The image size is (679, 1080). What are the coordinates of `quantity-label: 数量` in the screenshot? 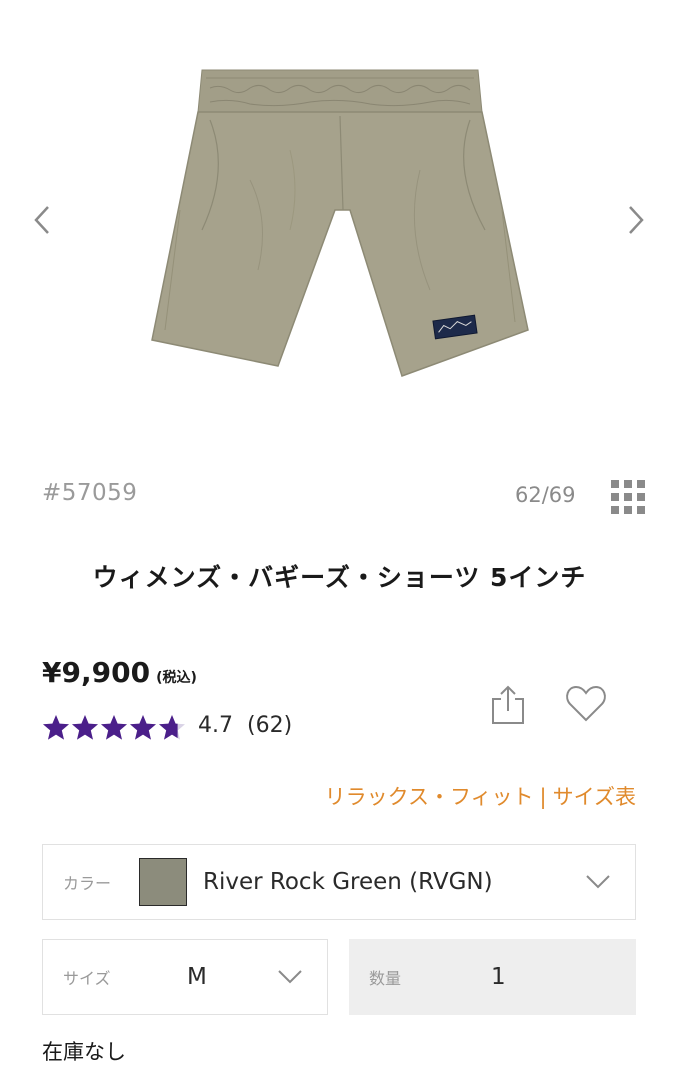 It's located at (385, 978).